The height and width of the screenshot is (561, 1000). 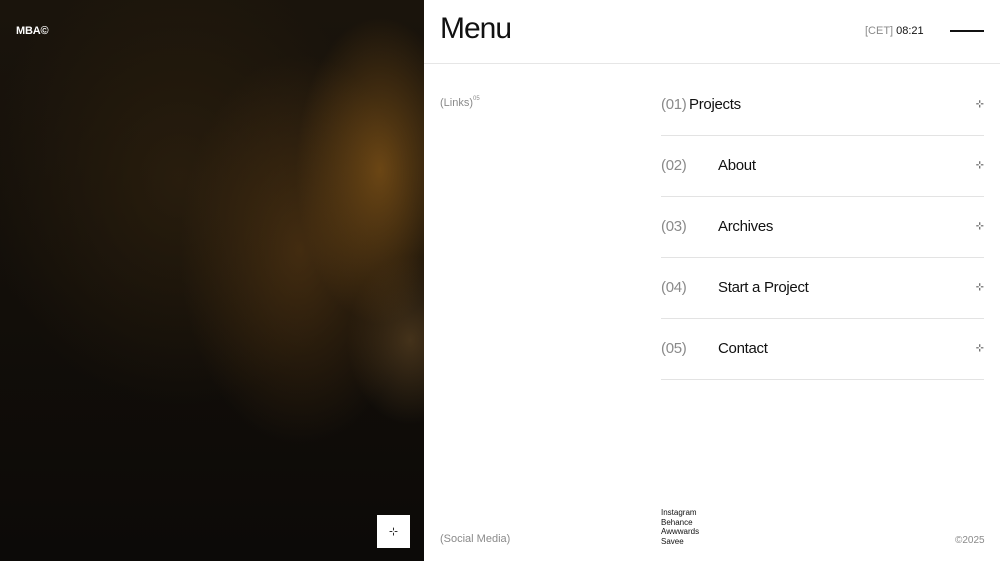 What do you see at coordinates (475, 539) in the screenshot?
I see `social-media-label: (Social Media)` at bounding box center [475, 539].